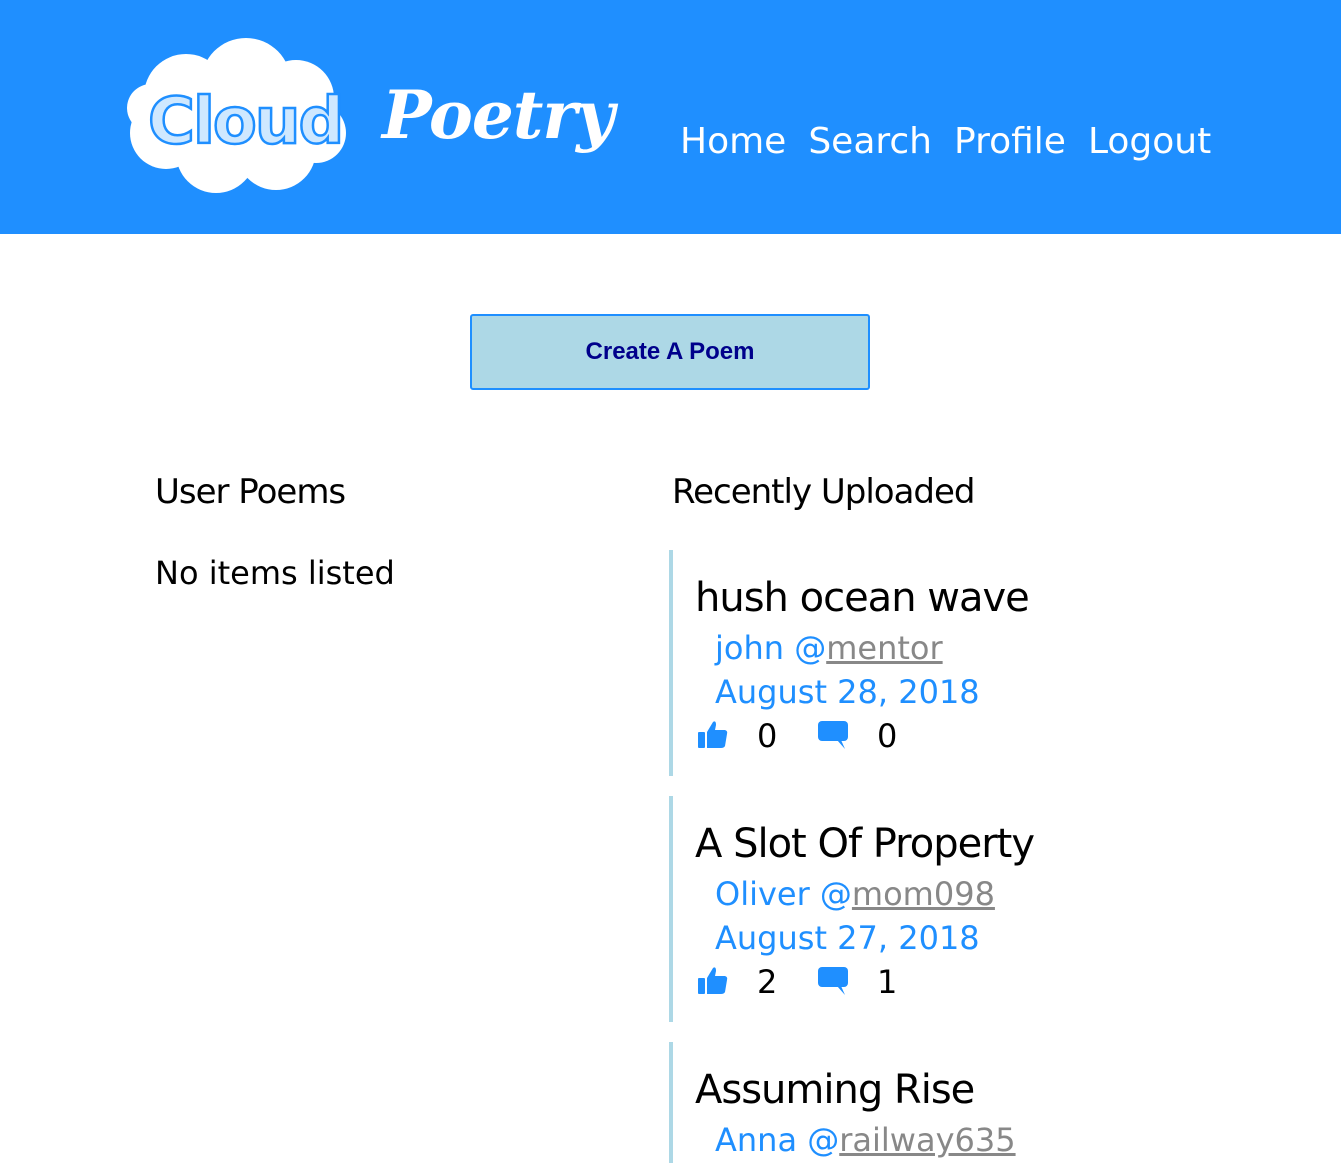 The image size is (1341, 1163). Describe the element at coordinates (250, 492) in the screenshot. I see `user-poems-heading: User Poems` at that location.